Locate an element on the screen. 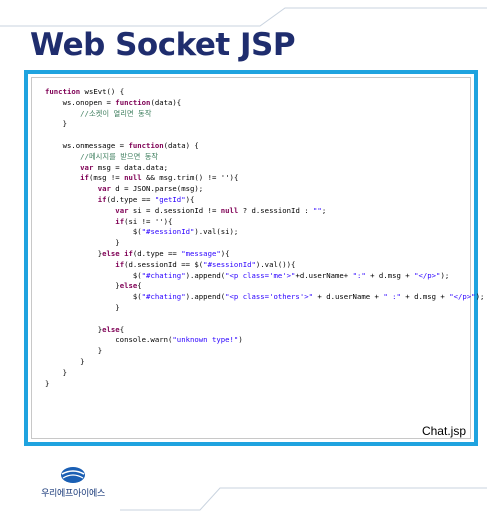  code-token: "</p>" is located at coordinates (427, 275).